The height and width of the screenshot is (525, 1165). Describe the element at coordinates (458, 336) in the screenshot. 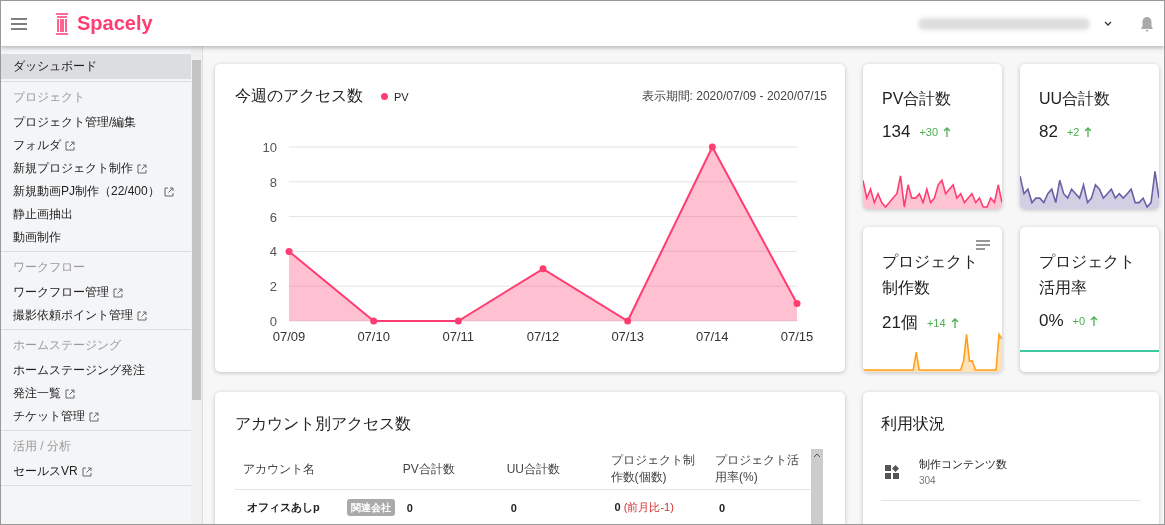

I see `x-tick-label: 07/11` at that location.